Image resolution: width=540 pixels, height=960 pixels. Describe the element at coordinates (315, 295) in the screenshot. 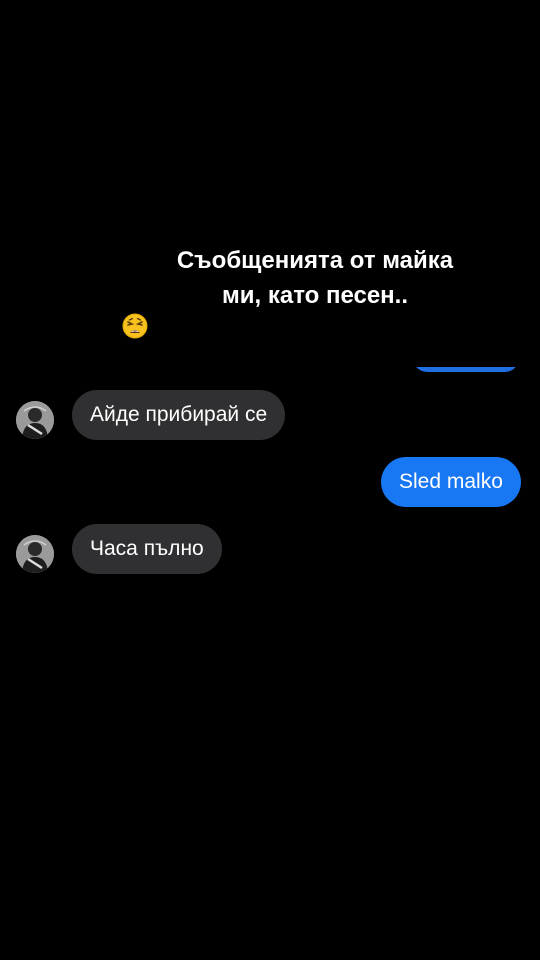

I see `caption-line-2: ми, като песен..` at that location.